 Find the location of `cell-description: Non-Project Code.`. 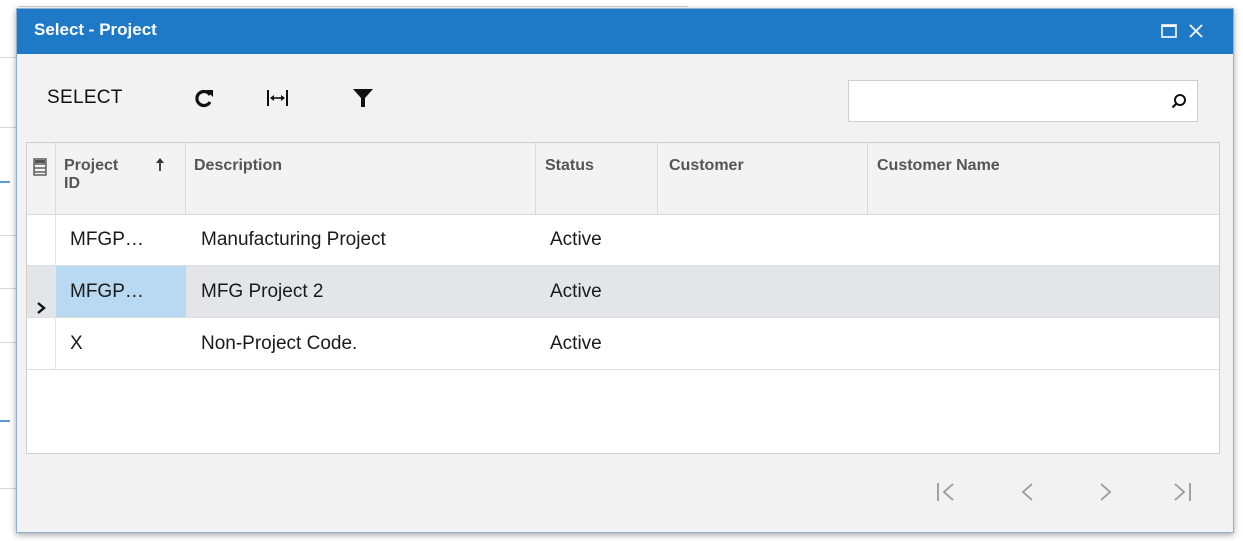

cell-description: Non-Project Code. is located at coordinates (361, 343).